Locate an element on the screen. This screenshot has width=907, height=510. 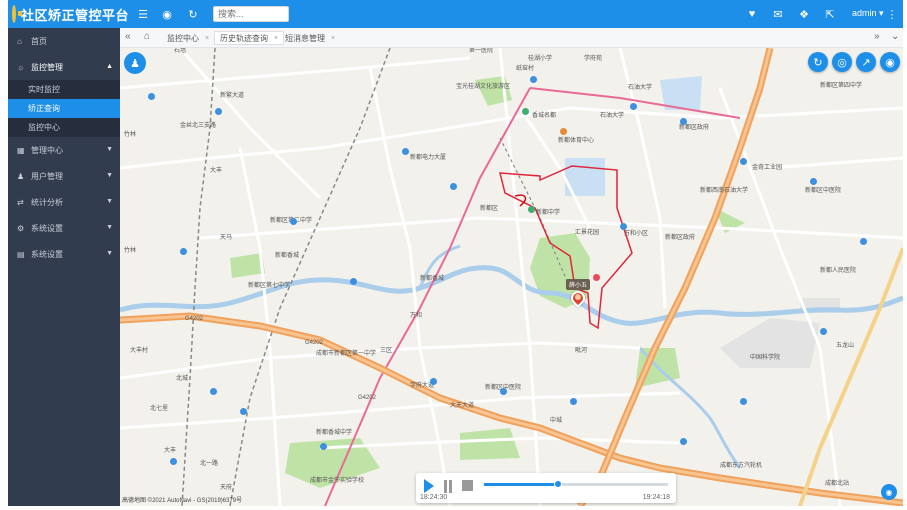
chevron-down-icon: ▼ is located at coordinates (109, 227).